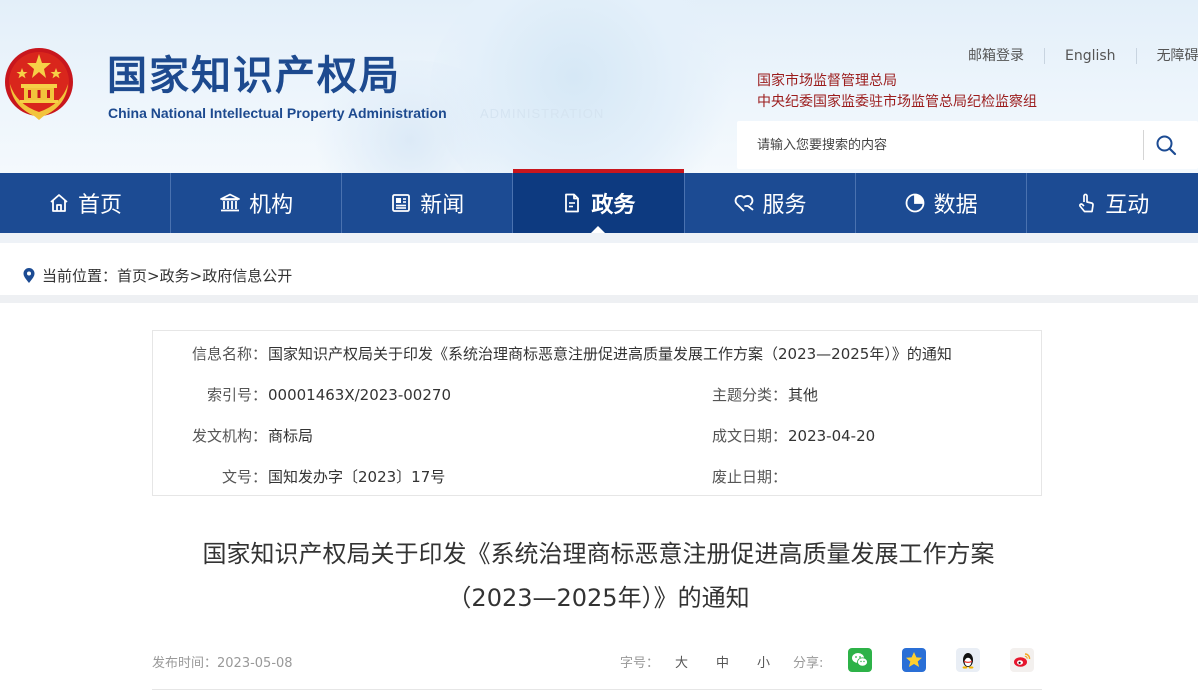  I want to click on search-icon, so click(1166, 145).